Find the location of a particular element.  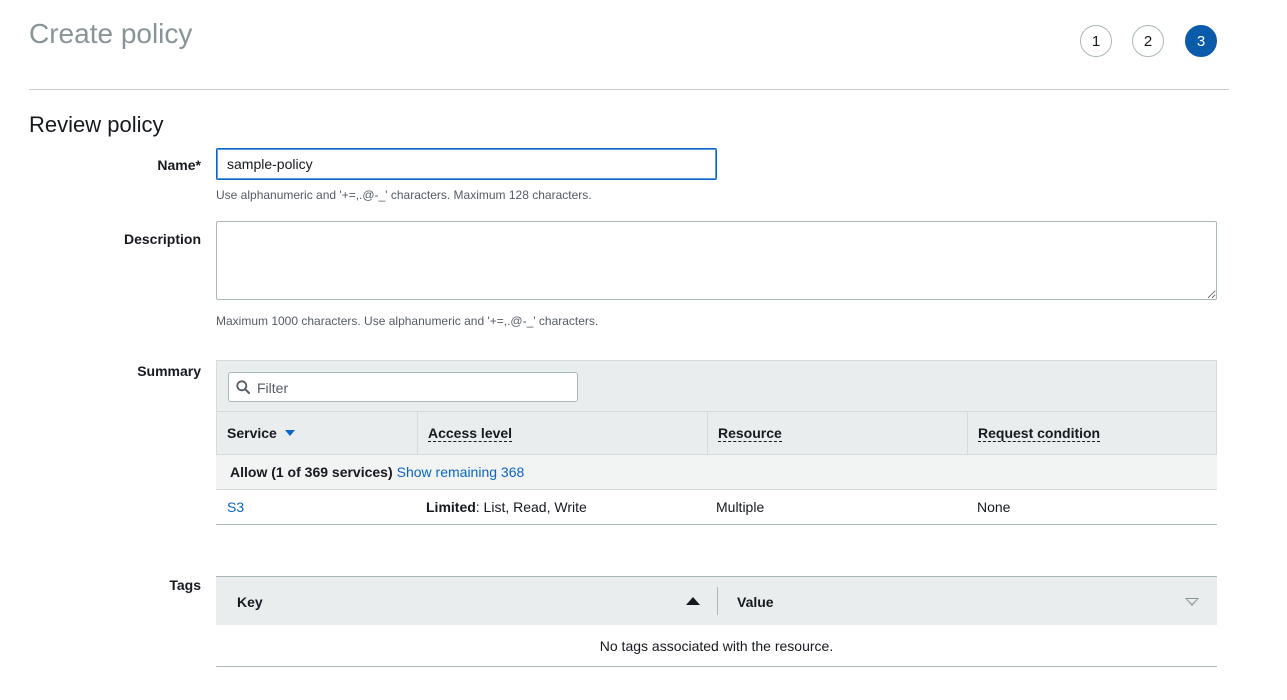

column-header-resource-label: Resource is located at coordinates (750, 433).